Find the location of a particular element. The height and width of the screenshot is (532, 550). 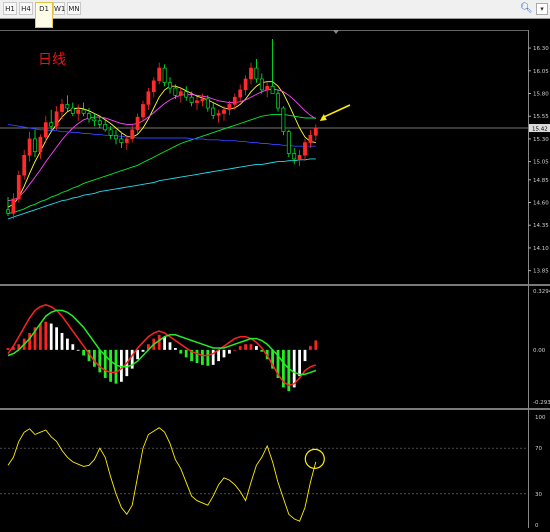

chart-title: 日线 is located at coordinates (52, 60).